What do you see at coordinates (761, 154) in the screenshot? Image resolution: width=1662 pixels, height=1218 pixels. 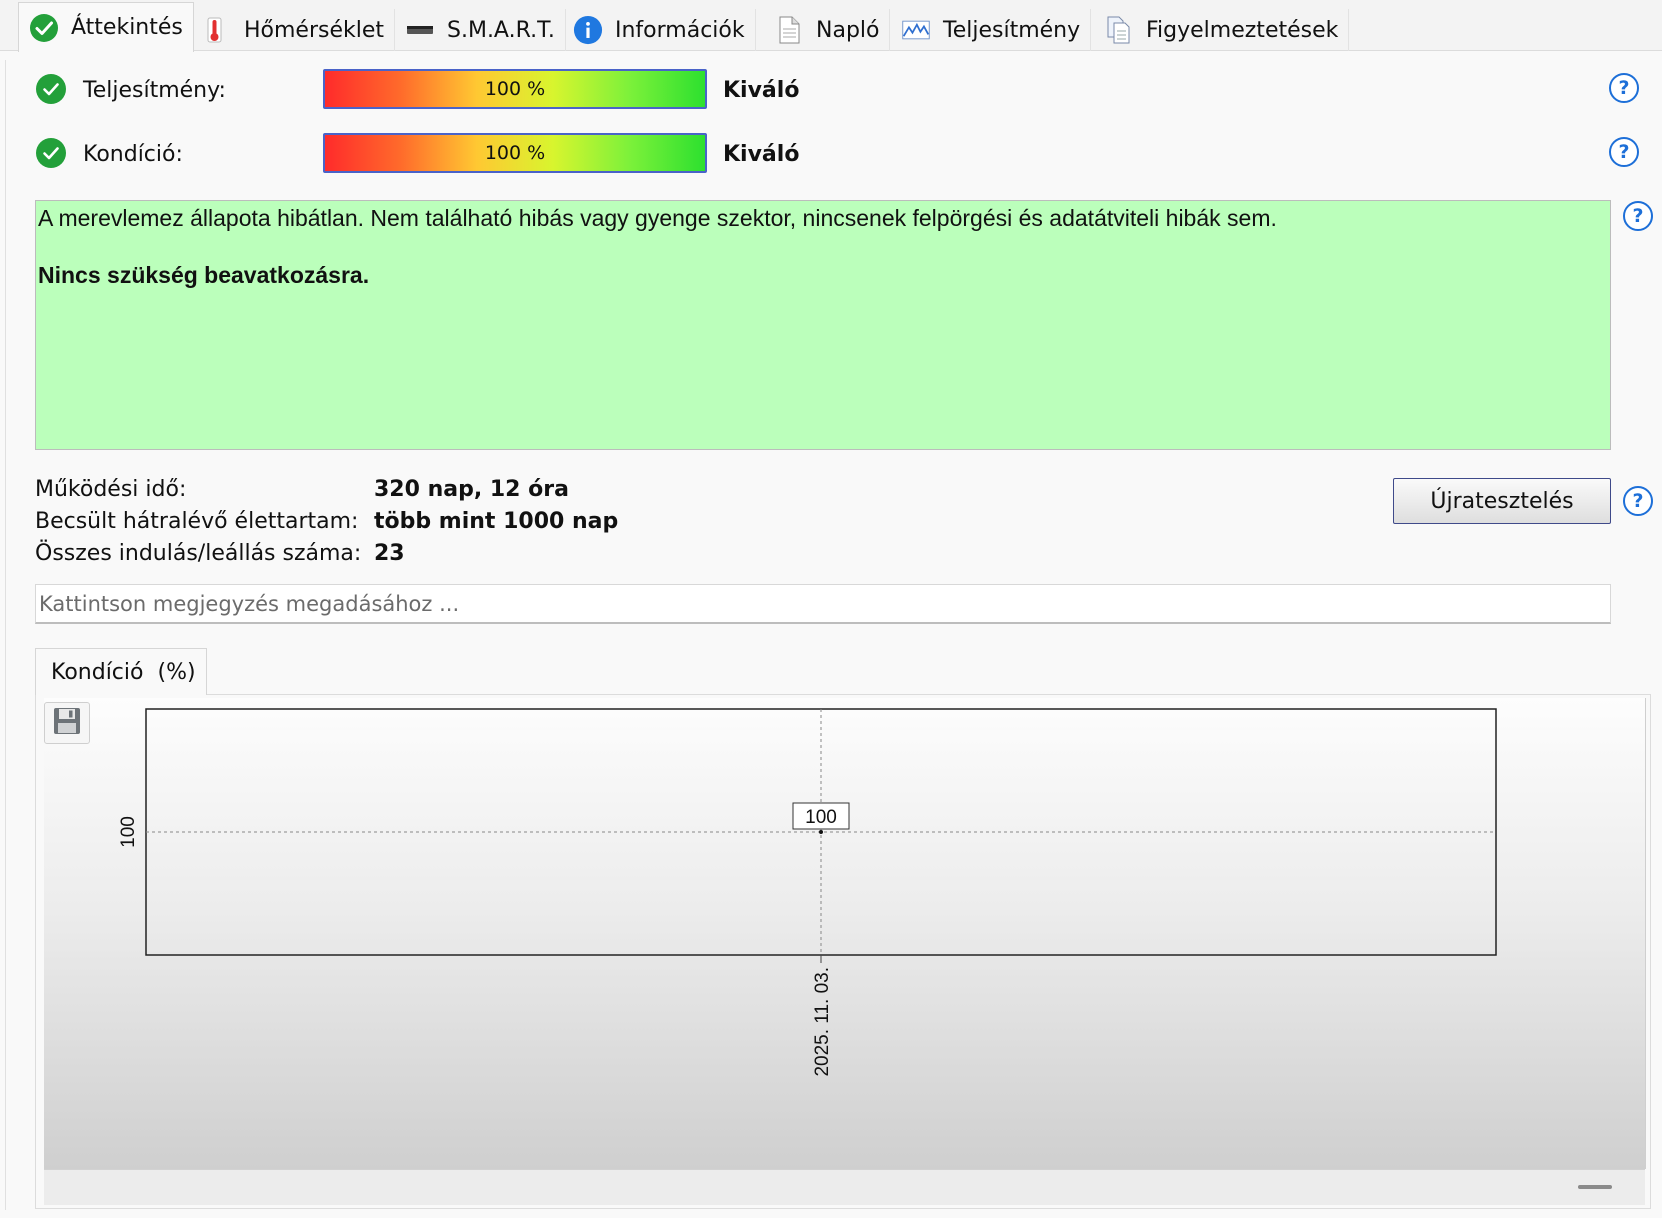 I see `condition-verdict: Kiváló` at bounding box center [761, 154].